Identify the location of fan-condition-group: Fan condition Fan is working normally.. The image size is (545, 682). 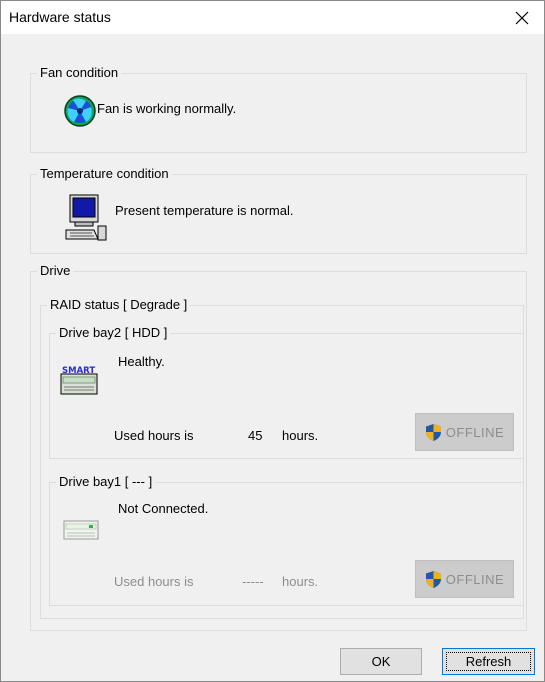
(278, 109).